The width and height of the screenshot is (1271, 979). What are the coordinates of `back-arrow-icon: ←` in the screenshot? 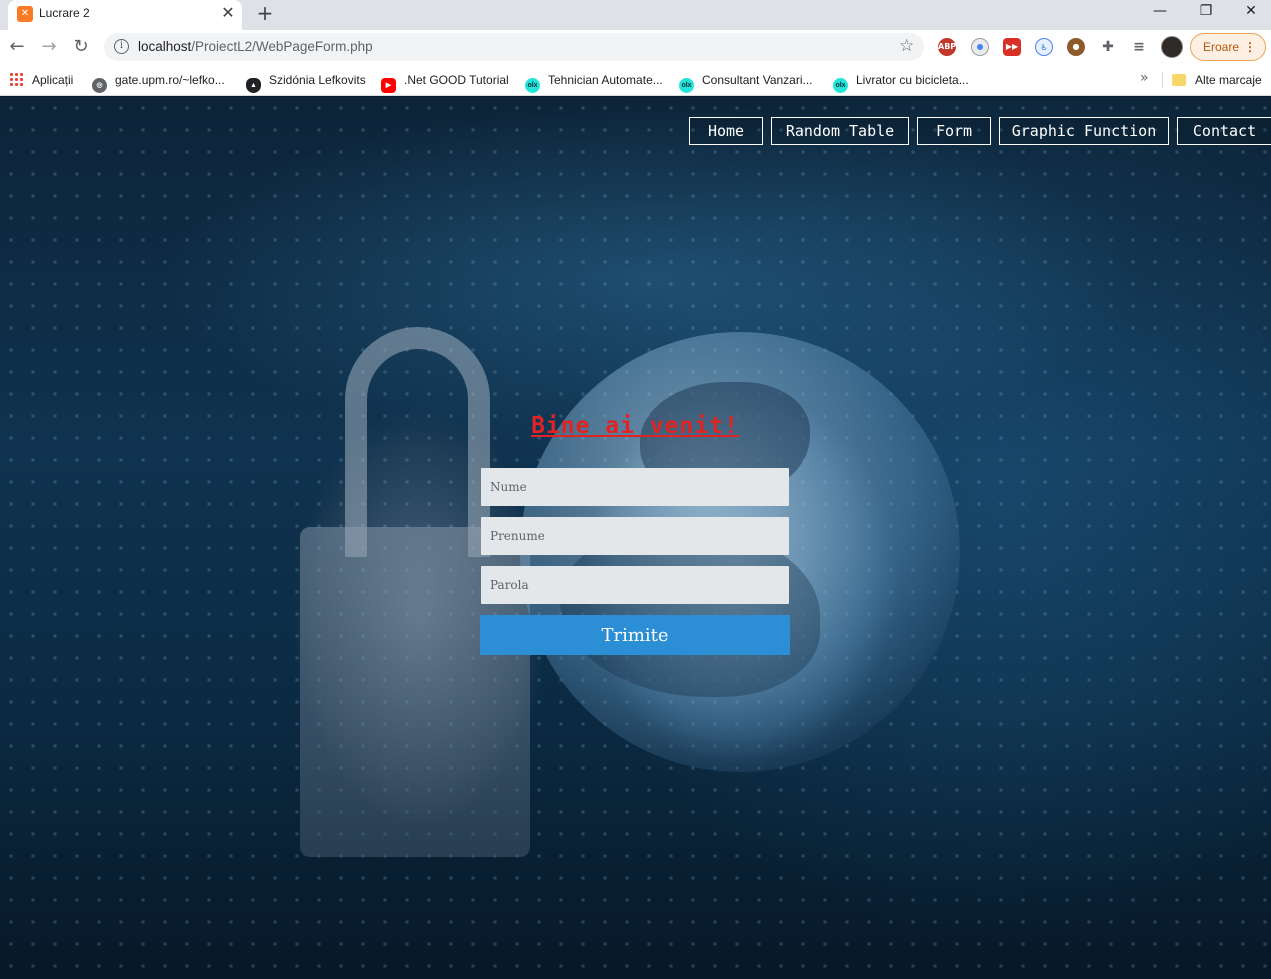 It's located at (17, 47).